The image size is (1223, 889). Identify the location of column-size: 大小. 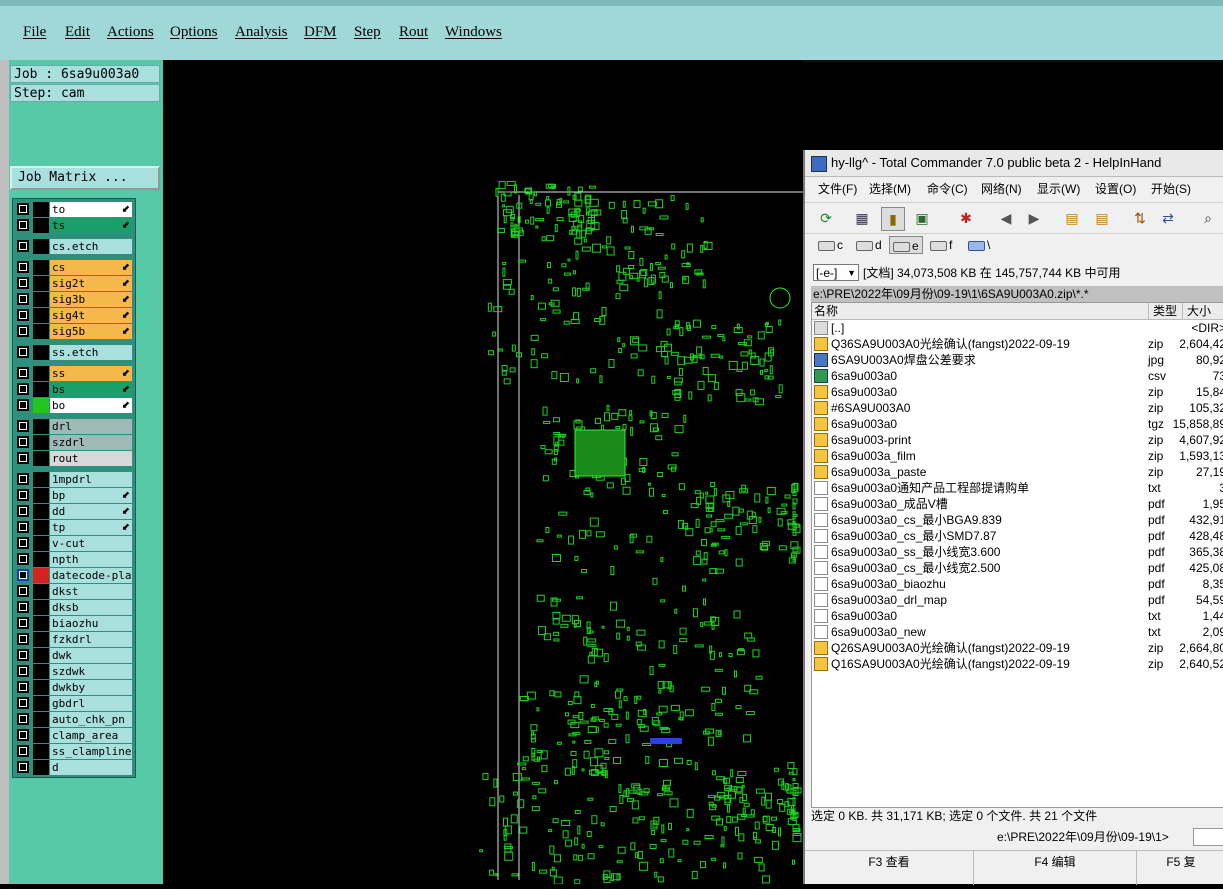
(1196, 311).